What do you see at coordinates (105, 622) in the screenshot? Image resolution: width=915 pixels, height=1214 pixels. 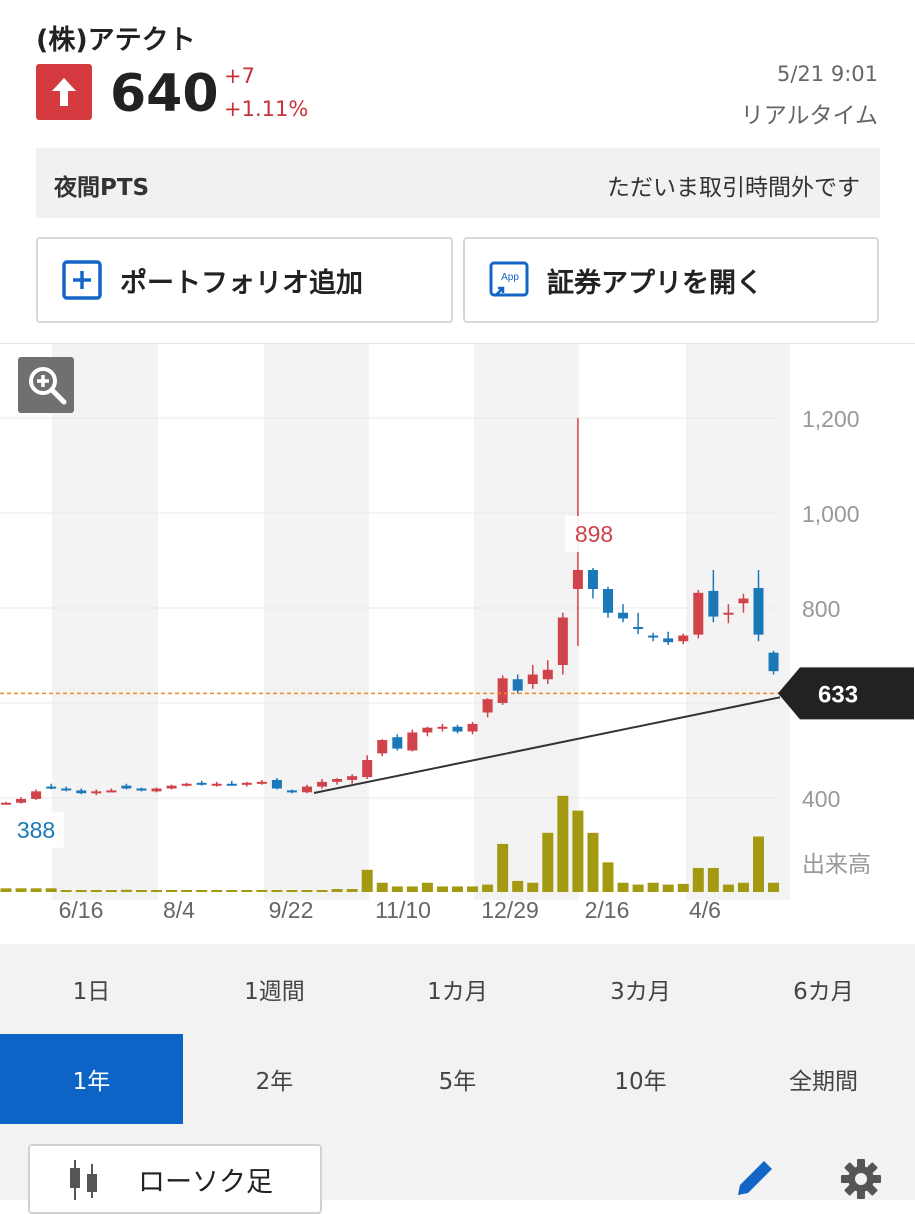 I see `chart-band` at bounding box center [105, 622].